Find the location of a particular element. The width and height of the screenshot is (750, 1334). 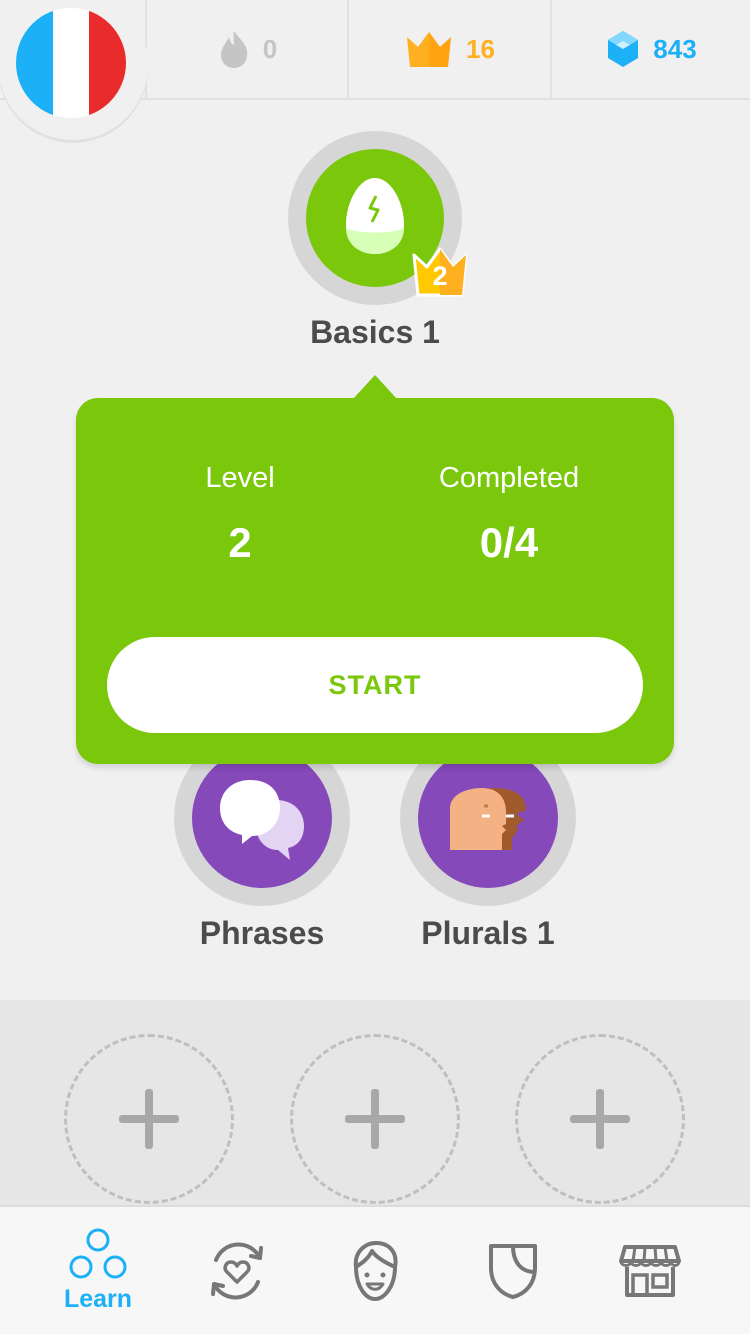

tab-leagues is located at coordinates (513, 1270).